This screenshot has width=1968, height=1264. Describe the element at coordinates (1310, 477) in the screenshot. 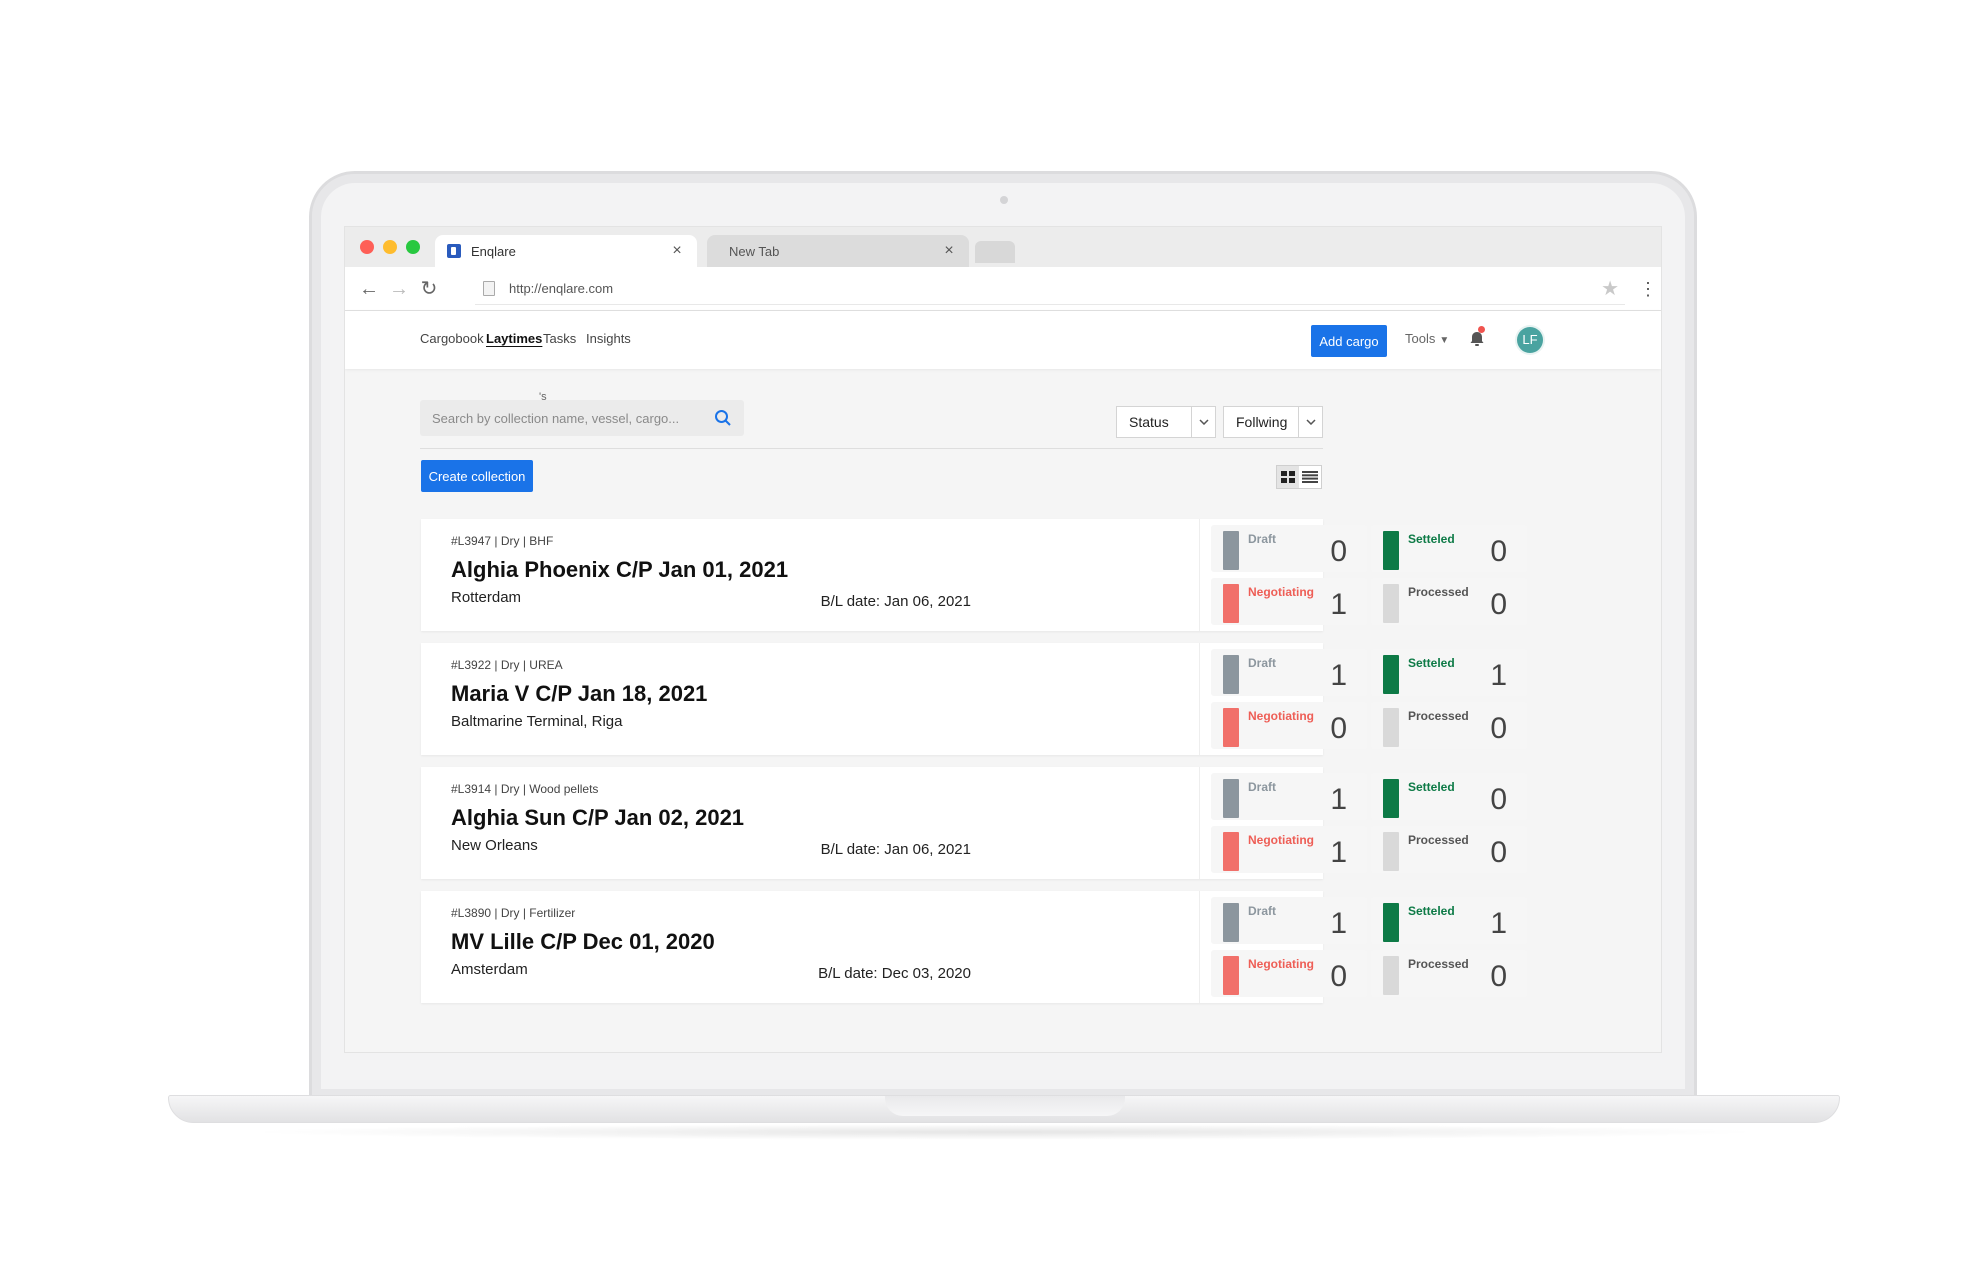

I see `list-view-icon` at that location.